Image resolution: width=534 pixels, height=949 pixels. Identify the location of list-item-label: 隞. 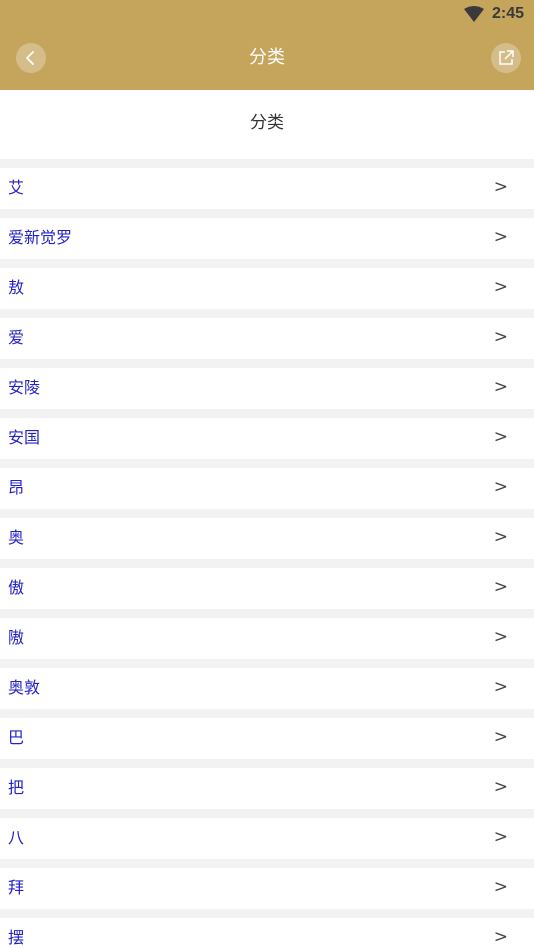
(16, 637).